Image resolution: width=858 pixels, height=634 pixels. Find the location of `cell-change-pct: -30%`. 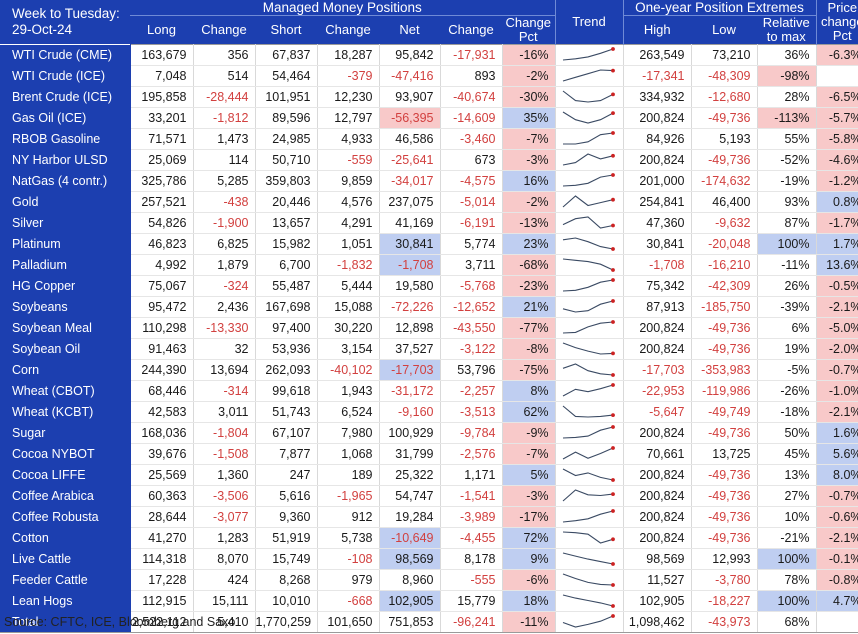

cell-change-pct: -30% is located at coordinates (529, 97).